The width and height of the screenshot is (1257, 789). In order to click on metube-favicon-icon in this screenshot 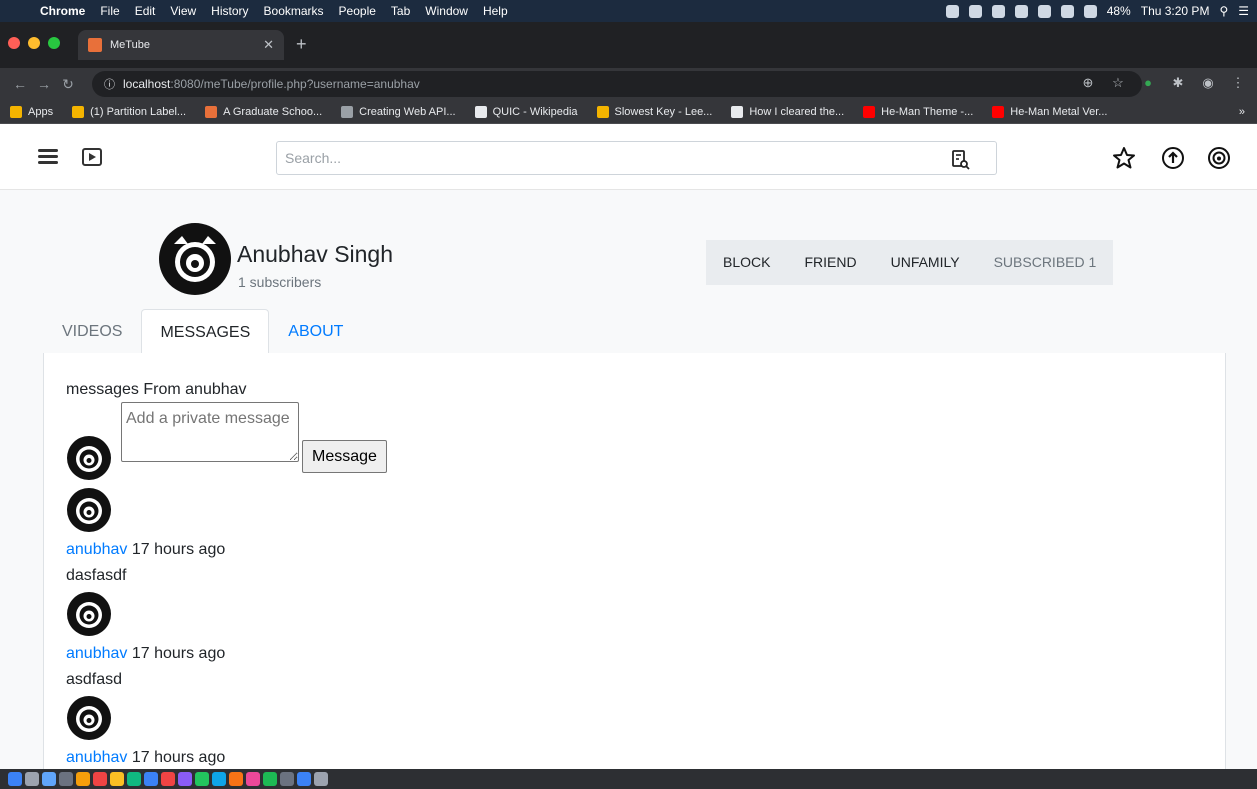, I will do `click(95, 45)`.